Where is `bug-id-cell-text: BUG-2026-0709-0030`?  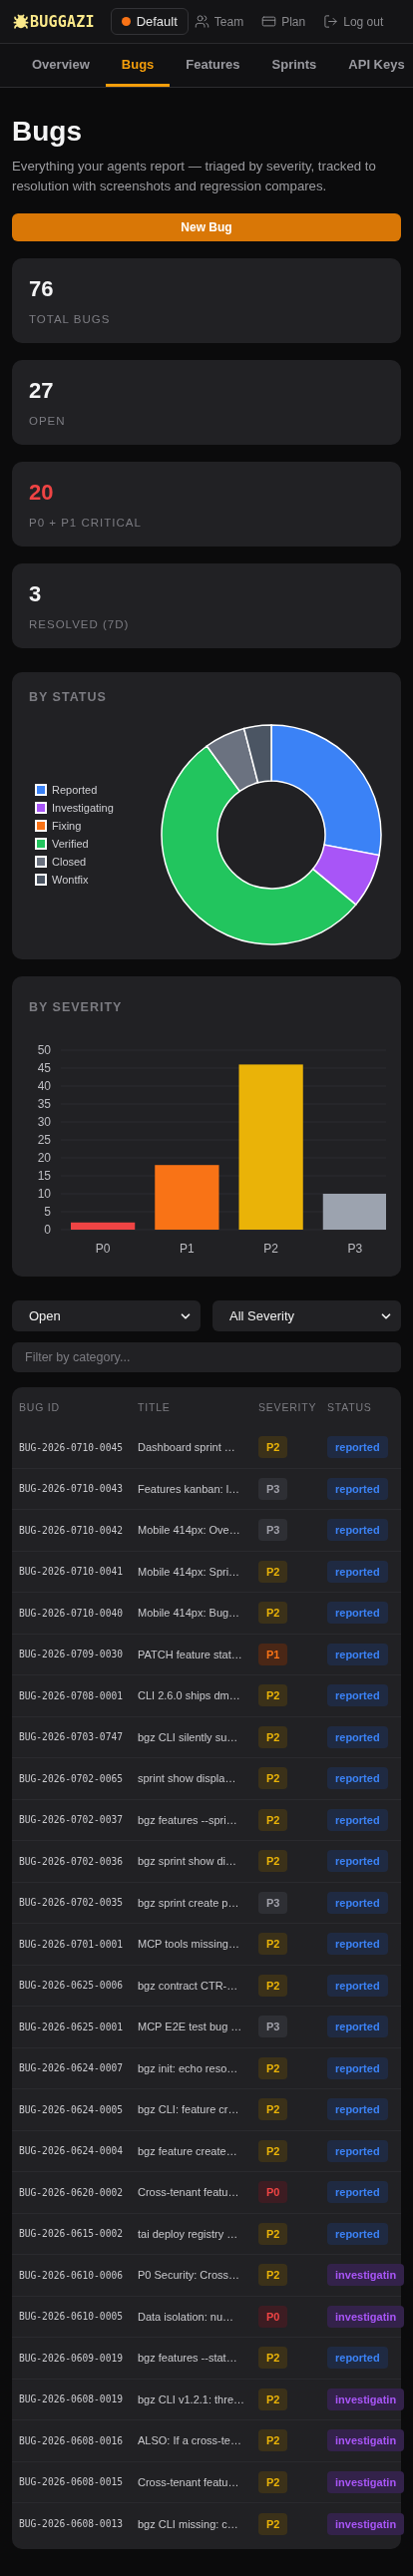 bug-id-cell-text: BUG-2026-0709-0030 is located at coordinates (71, 1654).